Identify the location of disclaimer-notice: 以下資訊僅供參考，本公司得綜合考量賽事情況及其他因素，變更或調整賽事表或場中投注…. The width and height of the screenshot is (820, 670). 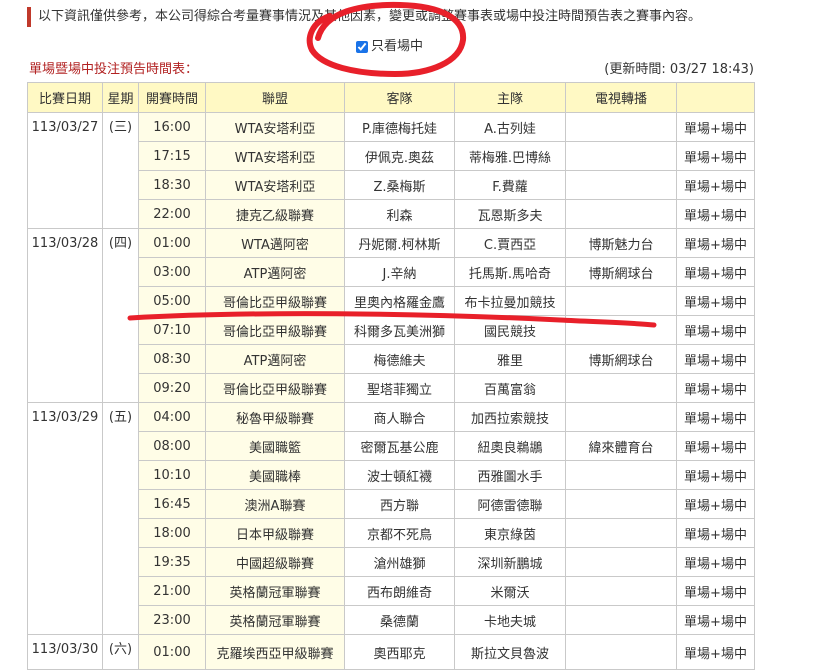
(364, 17).